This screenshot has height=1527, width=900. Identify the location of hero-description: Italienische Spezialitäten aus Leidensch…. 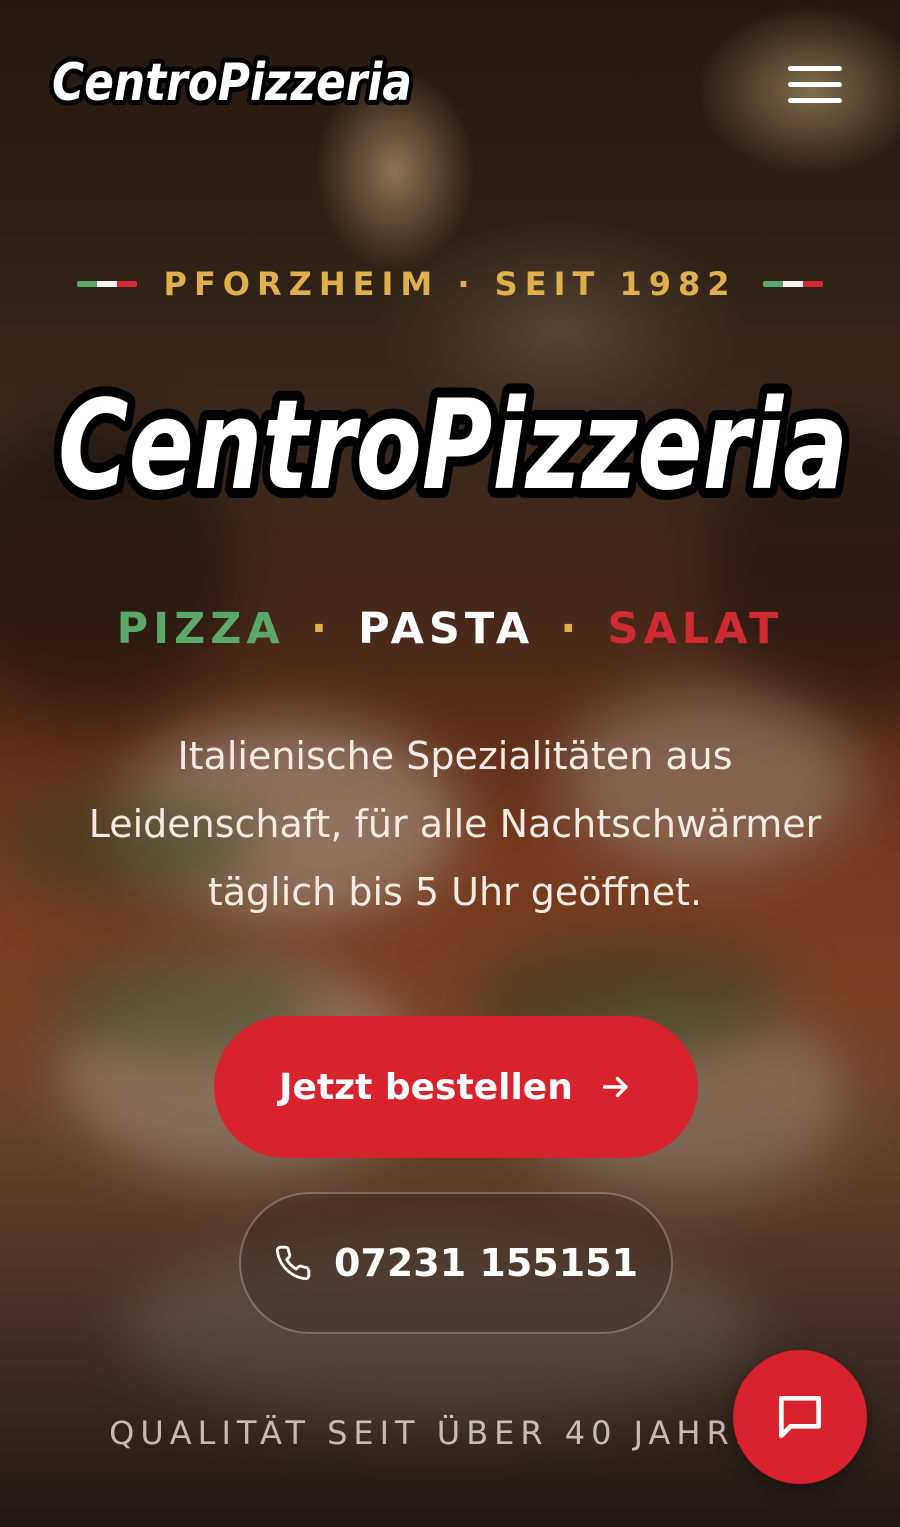
(455, 824).